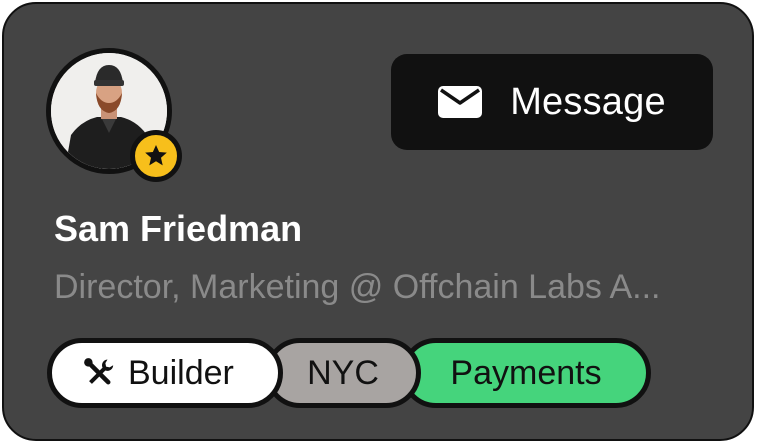  I want to click on message-button: Message, so click(552, 102).